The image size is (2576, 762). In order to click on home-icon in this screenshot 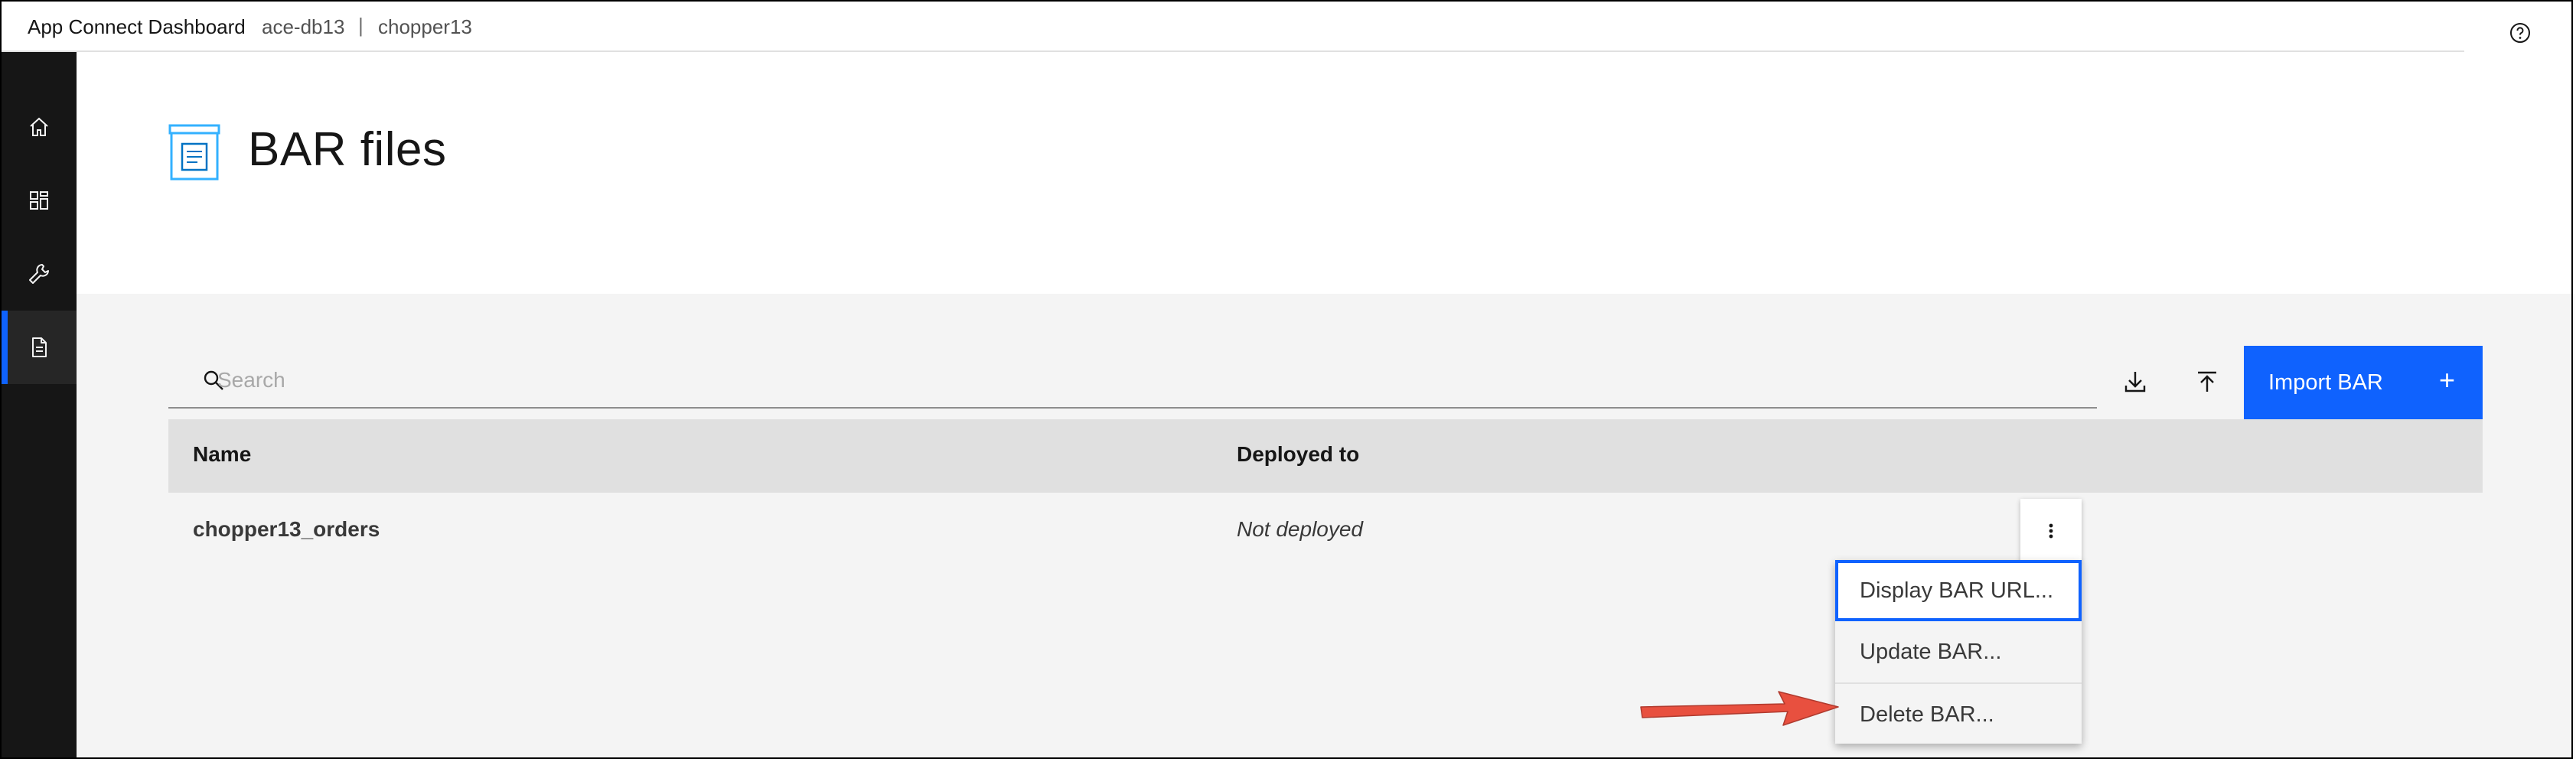, I will do `click(39, 126)`.